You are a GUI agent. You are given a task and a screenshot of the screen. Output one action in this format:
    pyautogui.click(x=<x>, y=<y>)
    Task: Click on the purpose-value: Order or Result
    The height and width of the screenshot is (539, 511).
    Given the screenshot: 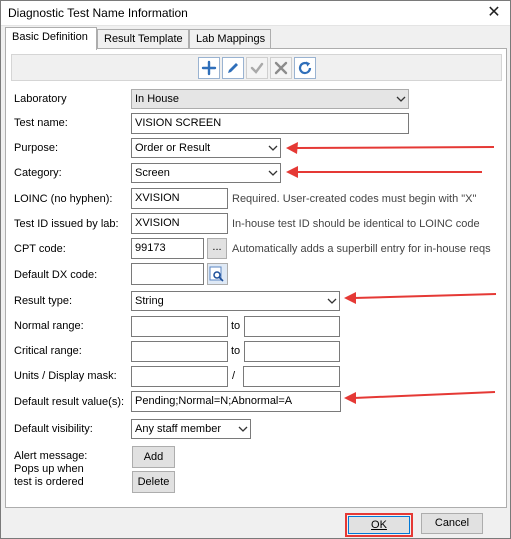 What is the action you would take?
    pyautogui.click(x=173, y=148)
    